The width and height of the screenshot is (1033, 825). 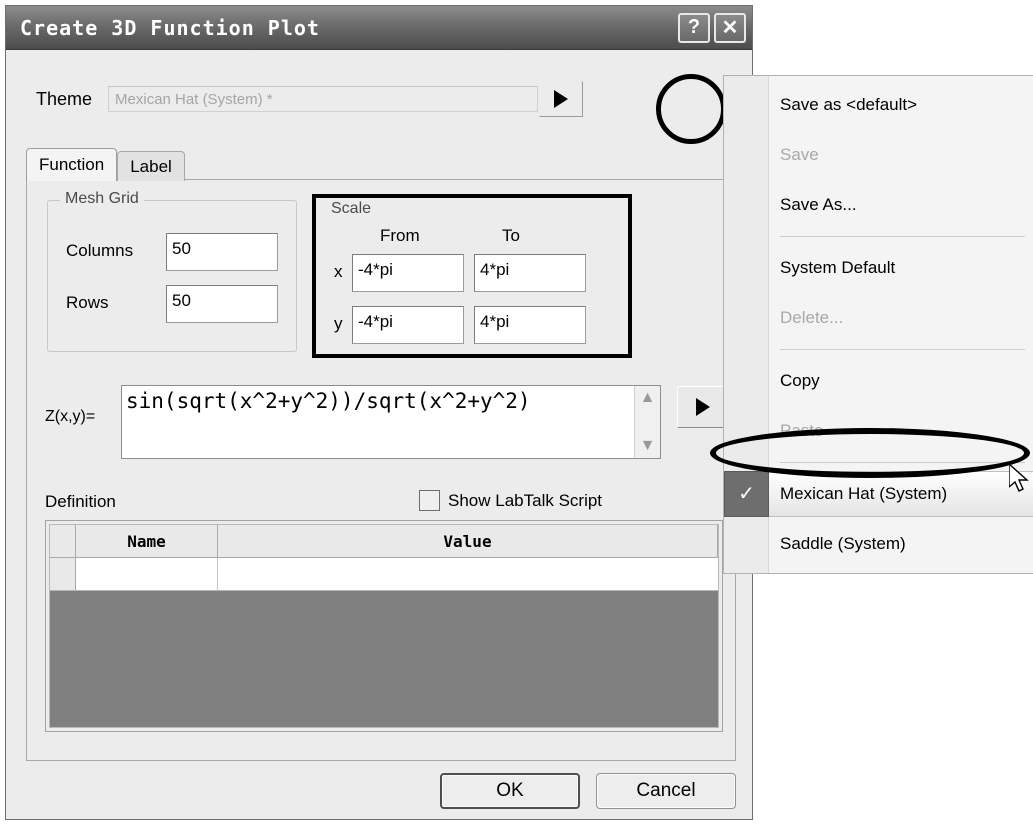 I want to click on columns-label: Columns, so click(x=100, y=250).